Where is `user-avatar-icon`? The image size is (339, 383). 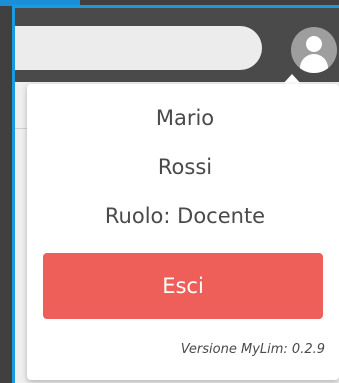 user-avatar-icon is located at coordinates (314, 50).